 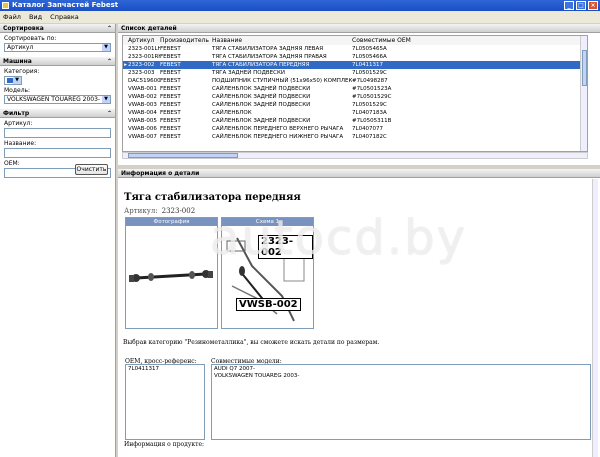 What do you see at coordinates (372, 89) in the screenshot?
I see `table-cell: #7L0501523A` at bounding box center [372, 89].